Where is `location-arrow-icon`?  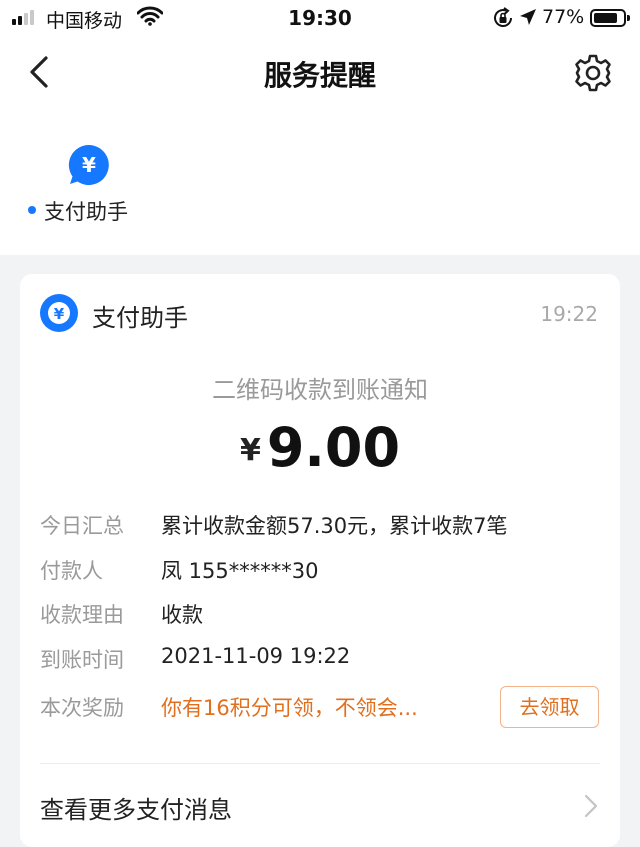
location-arrow-icon is located at coordinates (528, 17).